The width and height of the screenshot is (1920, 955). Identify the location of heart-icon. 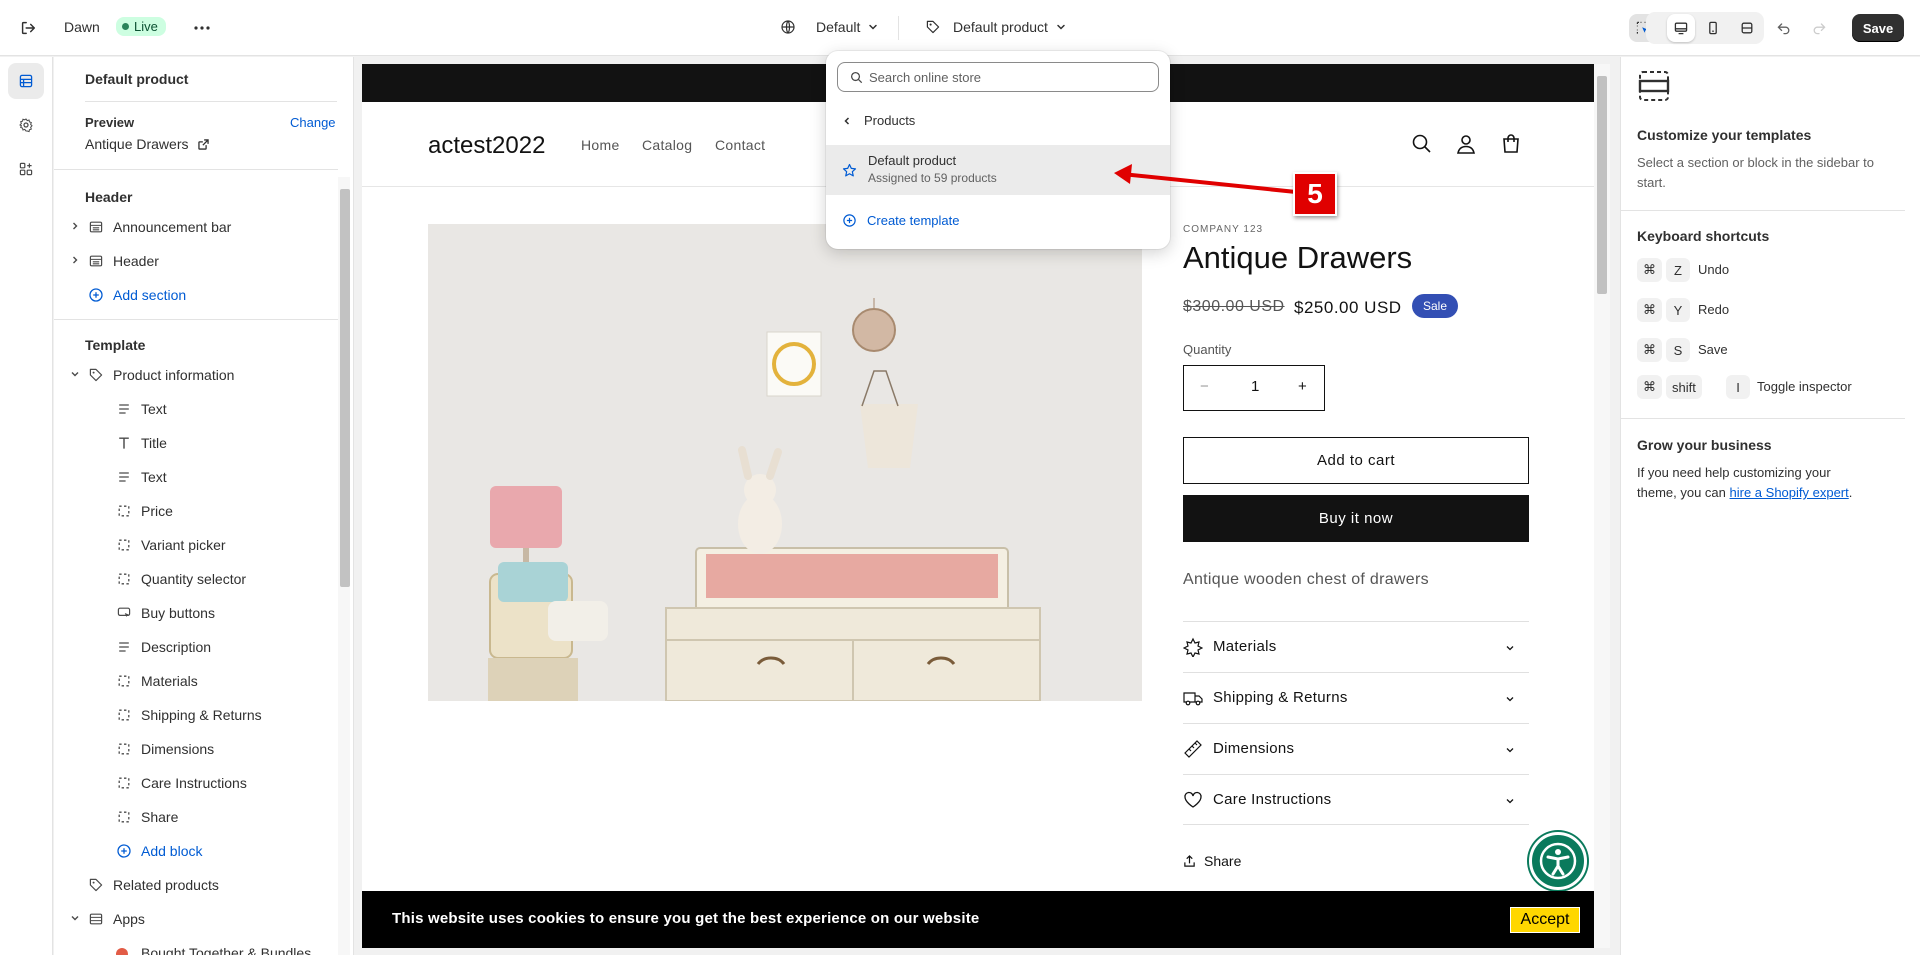
(1193, 799).